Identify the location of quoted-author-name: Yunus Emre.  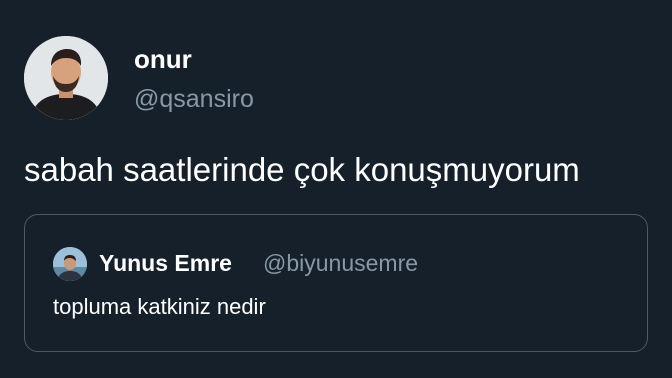
(165, 263).